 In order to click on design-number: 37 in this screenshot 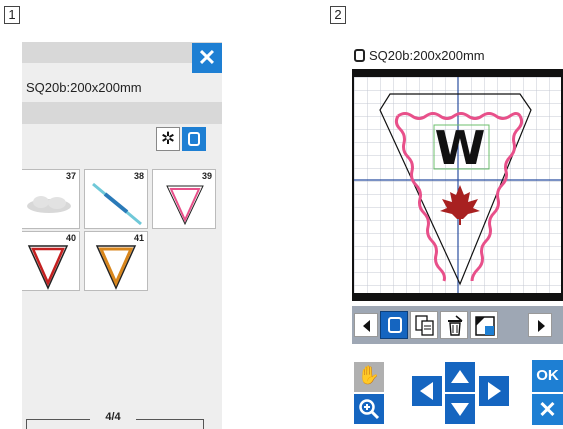, I will do `click(70, 176)`.